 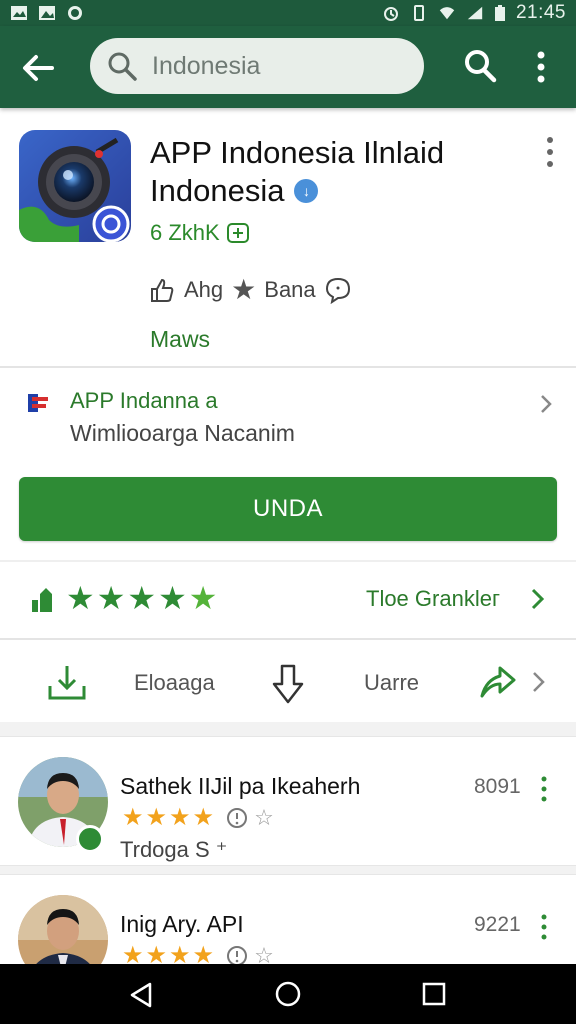 What do you see at coordinates (340, 172) in the screenshot?
I see `app-title: APP Indonesia Ilnlaid Indonesia ↓` at bounding box center [340, 172].